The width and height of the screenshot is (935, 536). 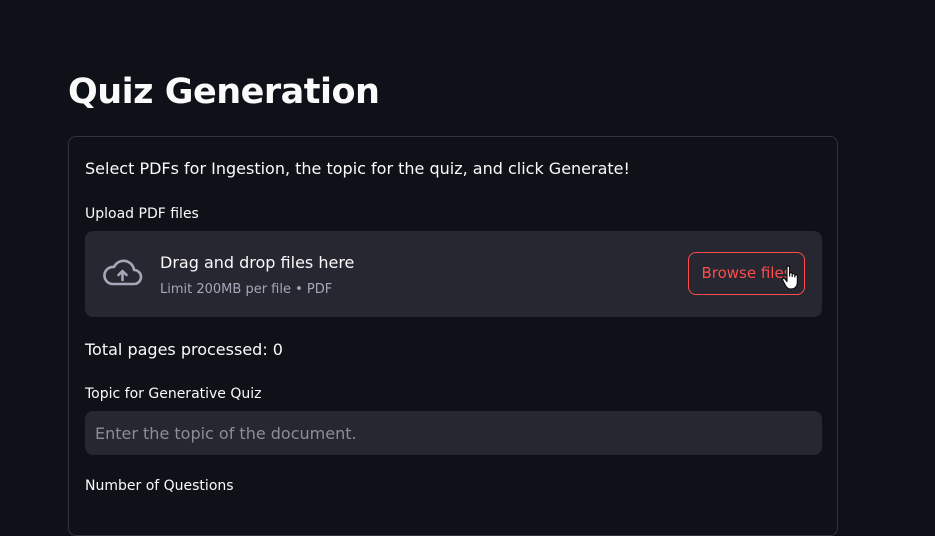 What do you see at coordinates (246, 289) in the screenshot?
I see `dropzone-limit-text: Limit 200MB per file • PDF` at bounding box center [246, 289].